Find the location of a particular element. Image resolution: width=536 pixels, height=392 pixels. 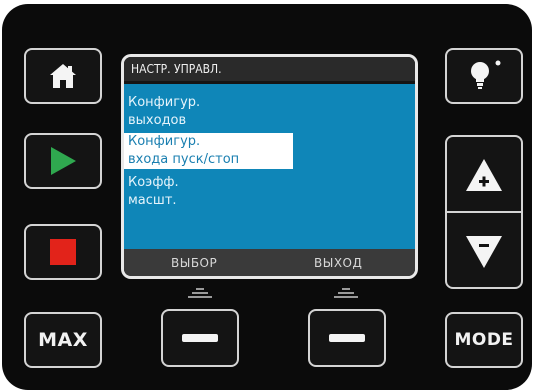

mode-button: MODE is located at coordinates (484, 340).